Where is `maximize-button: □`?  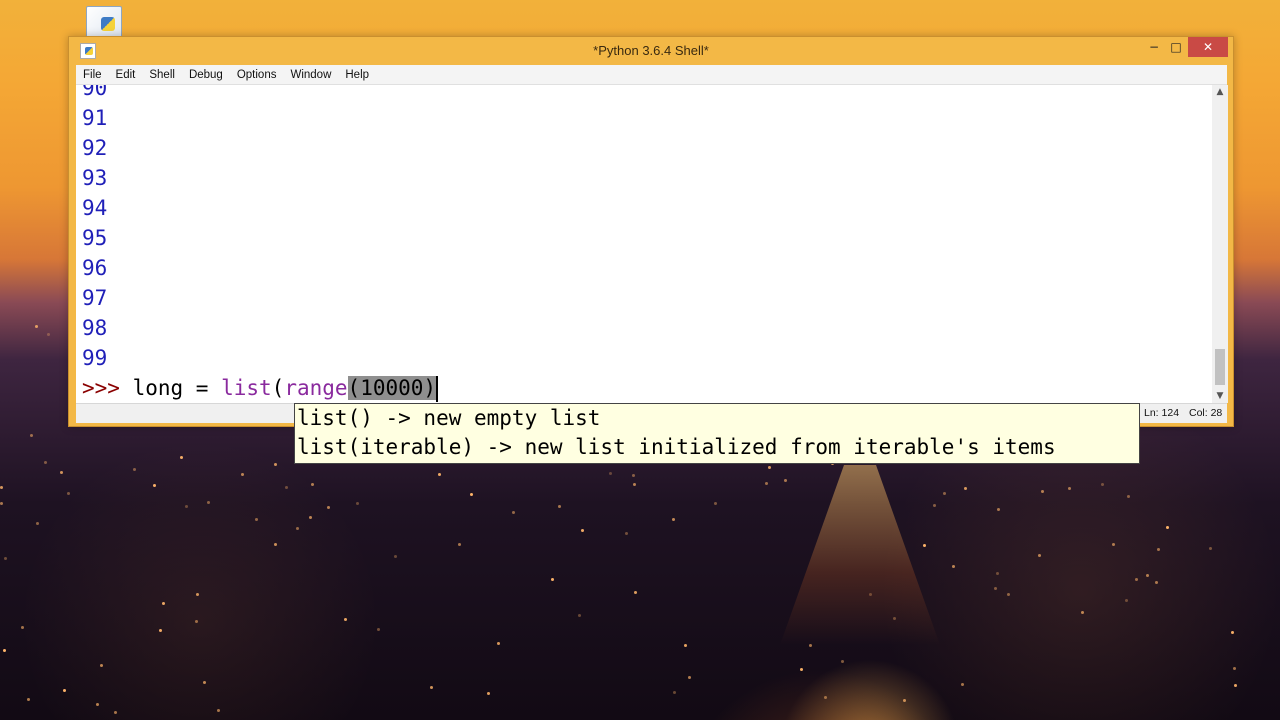
maximize-button: □ is located at coordinates (1176, 47).